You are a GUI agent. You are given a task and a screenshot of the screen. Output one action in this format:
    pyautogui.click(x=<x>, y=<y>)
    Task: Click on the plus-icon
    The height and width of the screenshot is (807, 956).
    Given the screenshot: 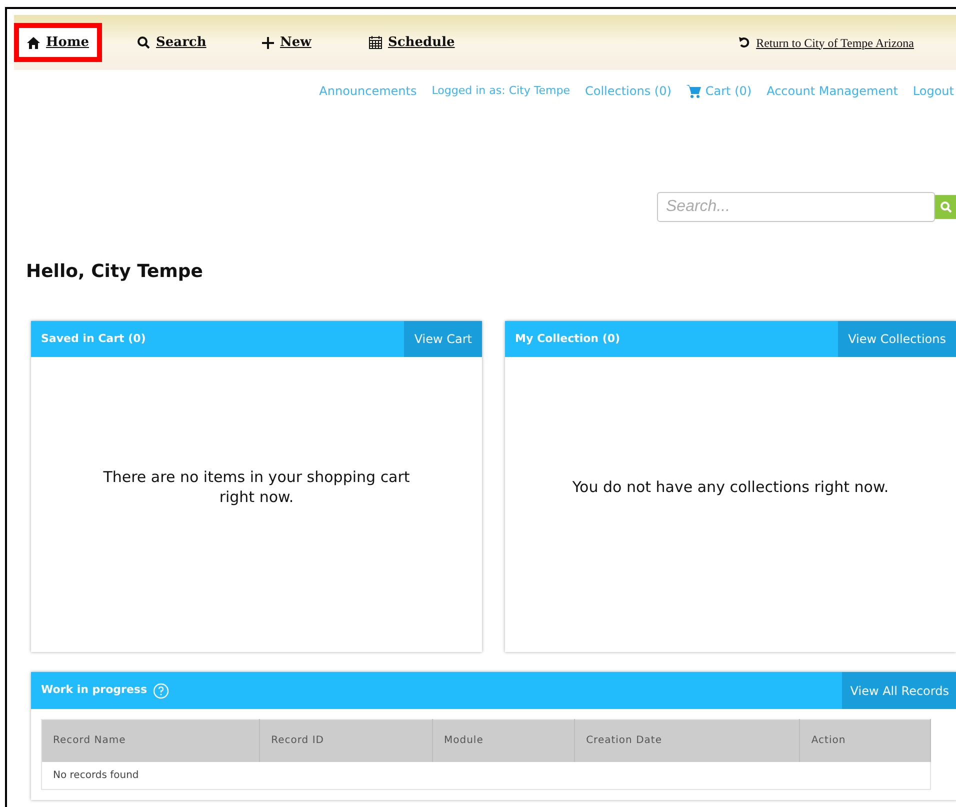 What is the action you would take?
    pyautogui.click(x=268, y=42)
    